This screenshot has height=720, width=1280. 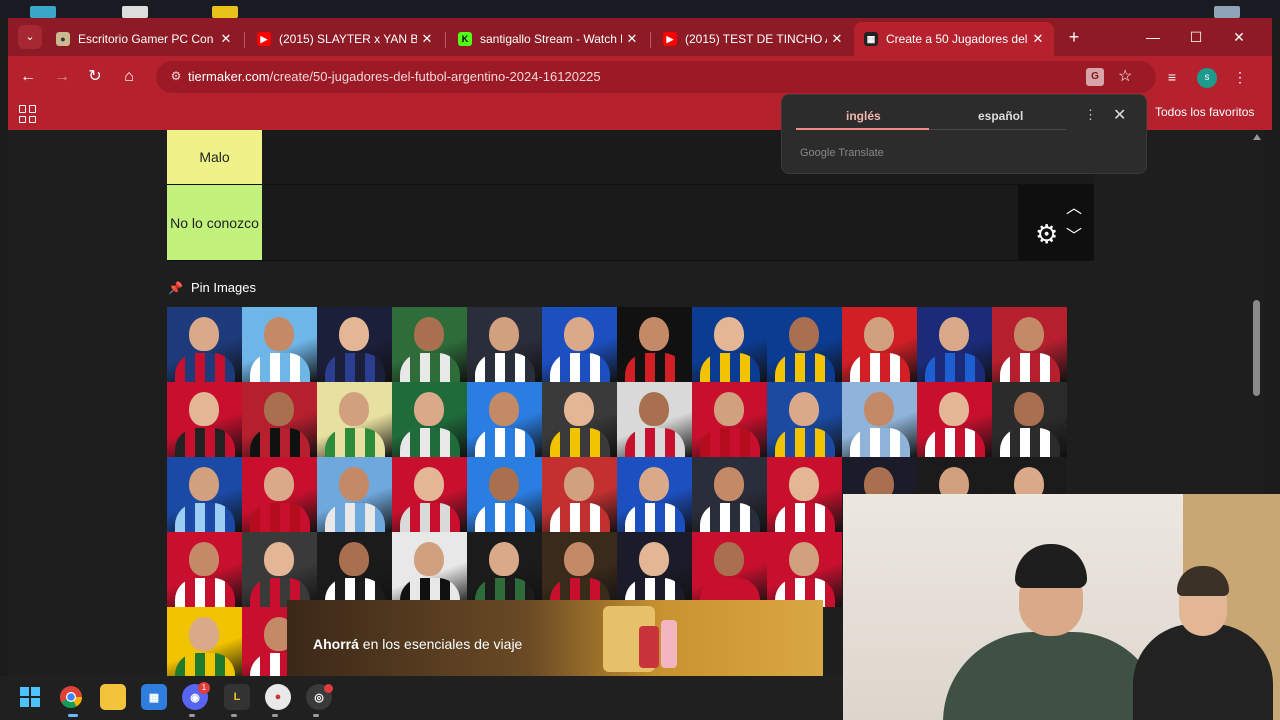 I want to click on scroll-up-arrow-icon, so click(x=1257, y=137).